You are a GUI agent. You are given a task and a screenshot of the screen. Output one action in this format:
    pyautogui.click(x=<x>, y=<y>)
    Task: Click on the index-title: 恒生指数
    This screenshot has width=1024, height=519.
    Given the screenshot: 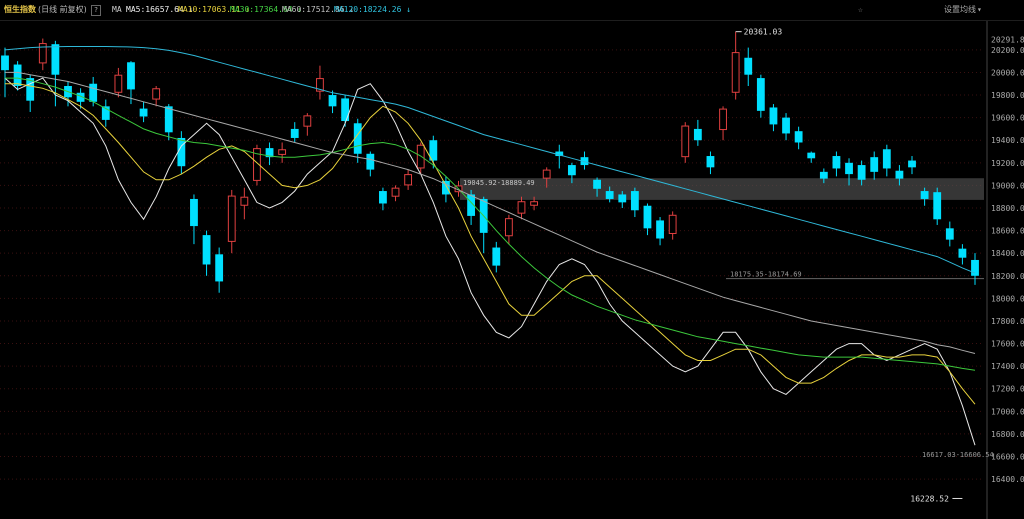 What is the action you would take?
    pyautogui.click(x=20, y=10)
    